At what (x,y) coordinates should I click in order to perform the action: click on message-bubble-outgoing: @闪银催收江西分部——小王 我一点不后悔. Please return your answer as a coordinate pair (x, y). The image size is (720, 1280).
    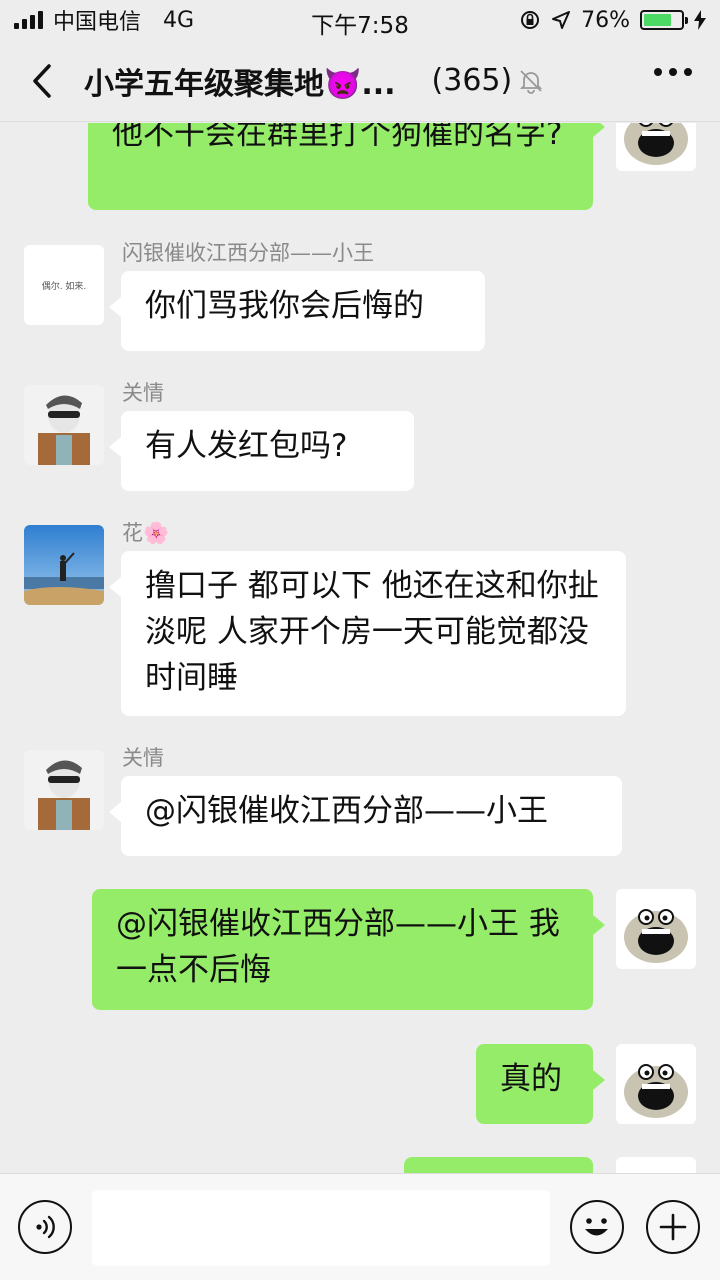
    Looking at the image, I should click on (348, 949).